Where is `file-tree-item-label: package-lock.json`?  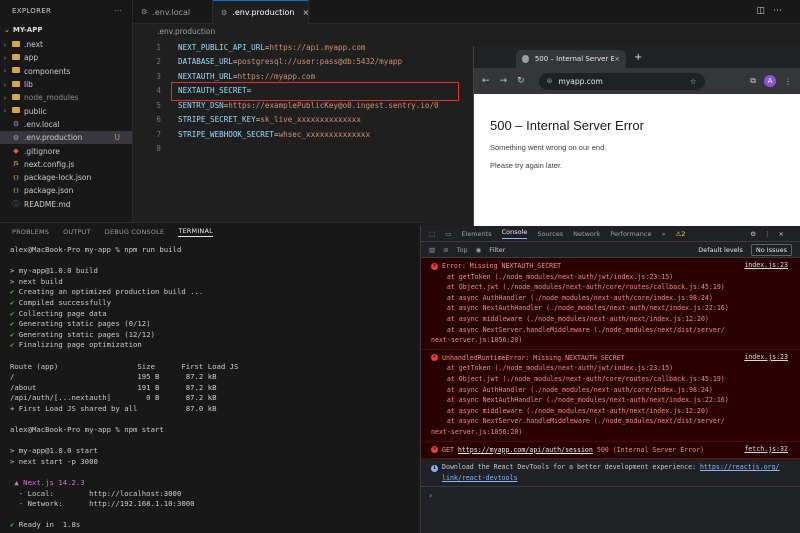
file-tree-item-label: package-lock.json is located at coordinates (58, 178).